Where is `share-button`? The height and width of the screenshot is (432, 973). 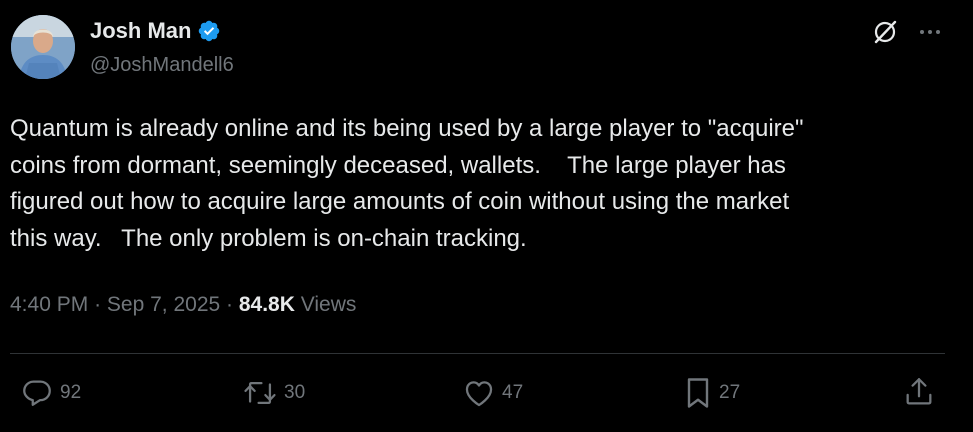 share-button is located at coordinates (919, 394).